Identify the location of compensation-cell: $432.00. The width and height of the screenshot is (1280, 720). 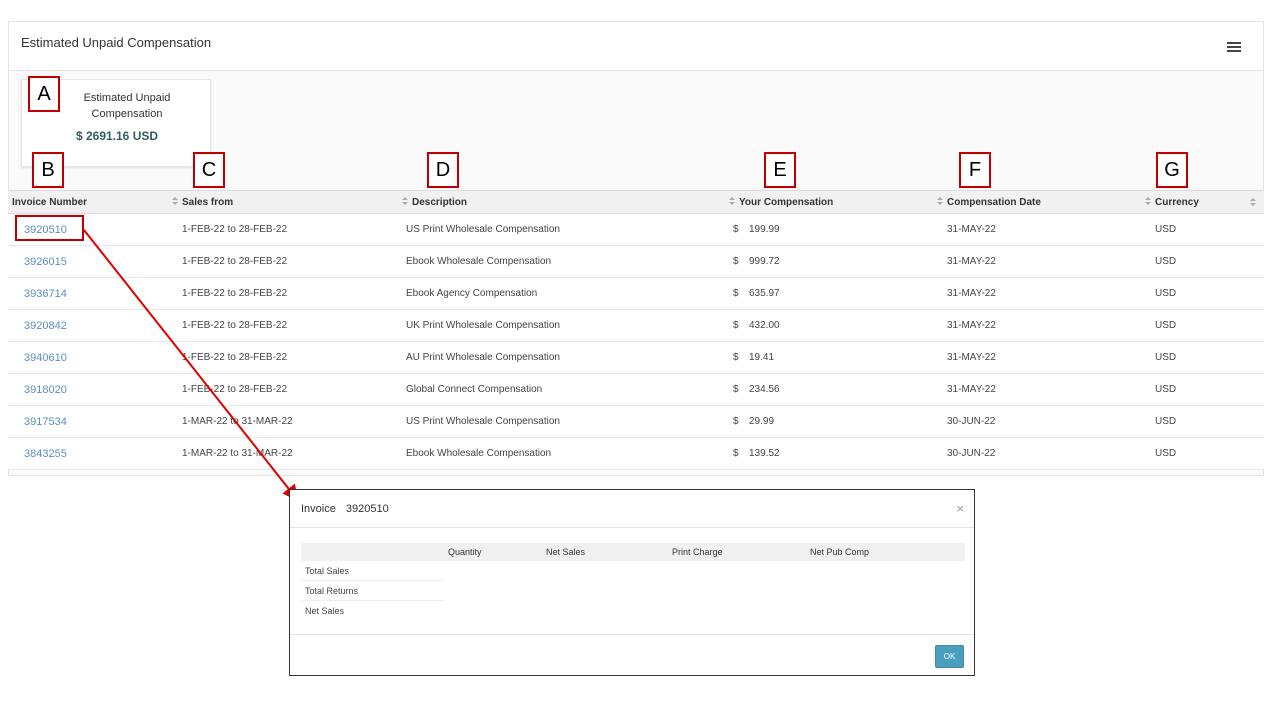
(829, 325).